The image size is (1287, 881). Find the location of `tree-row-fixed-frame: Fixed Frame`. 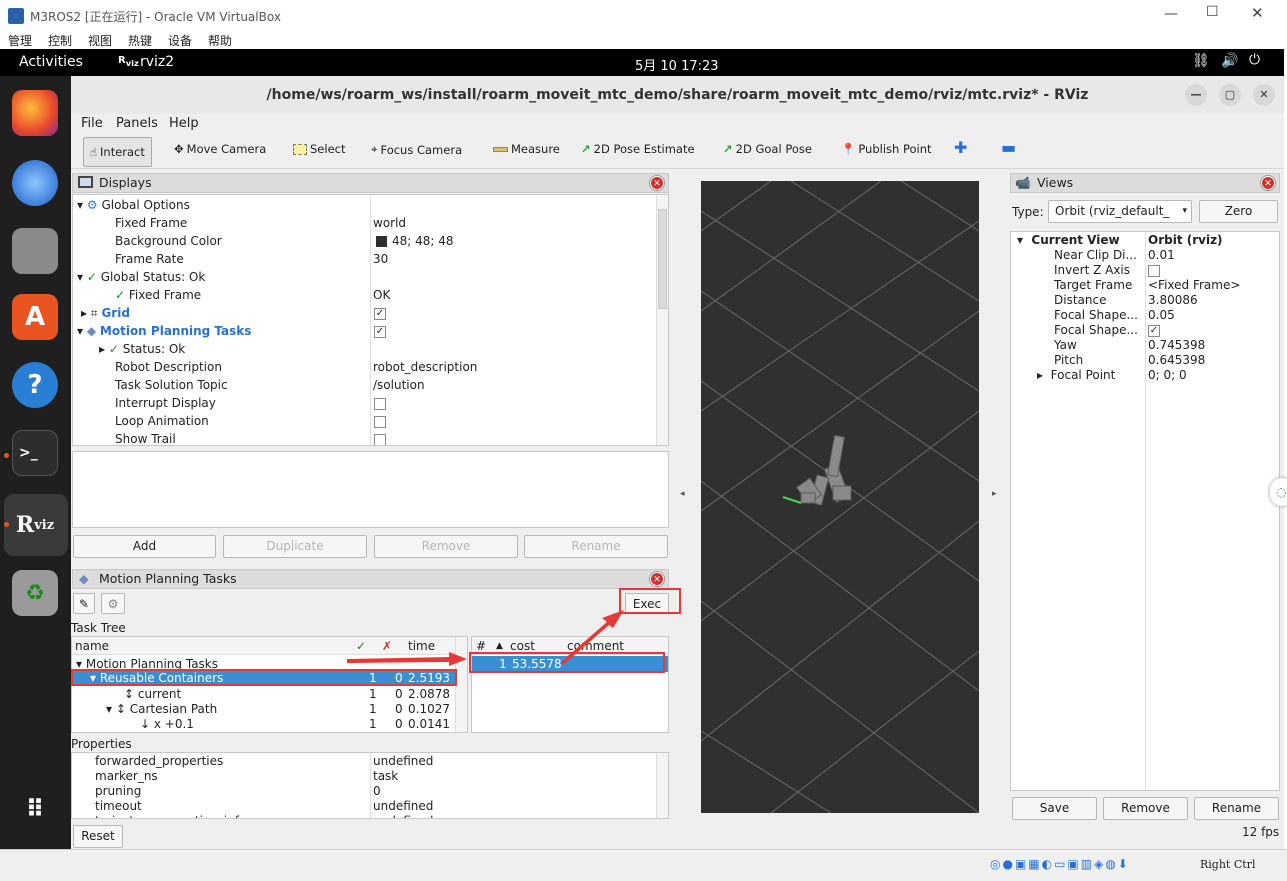

tree-row-fixed-frame: Fixed Frame is located at coordinates (151, 223).